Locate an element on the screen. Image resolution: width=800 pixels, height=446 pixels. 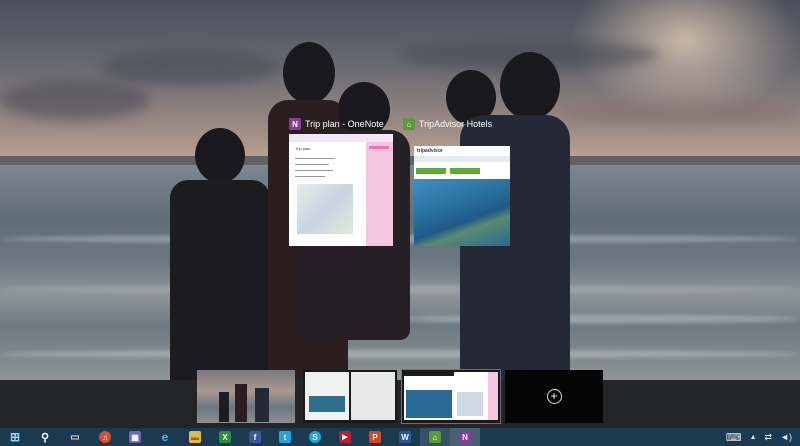
onenote-thumbnail: Trip plan is located at coordinates (341, 190).